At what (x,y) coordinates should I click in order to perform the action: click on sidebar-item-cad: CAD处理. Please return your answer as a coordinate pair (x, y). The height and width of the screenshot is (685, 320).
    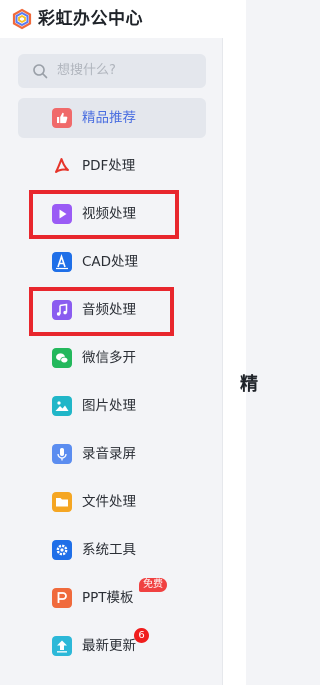
    Looking at the image, I should click on (112, 262).